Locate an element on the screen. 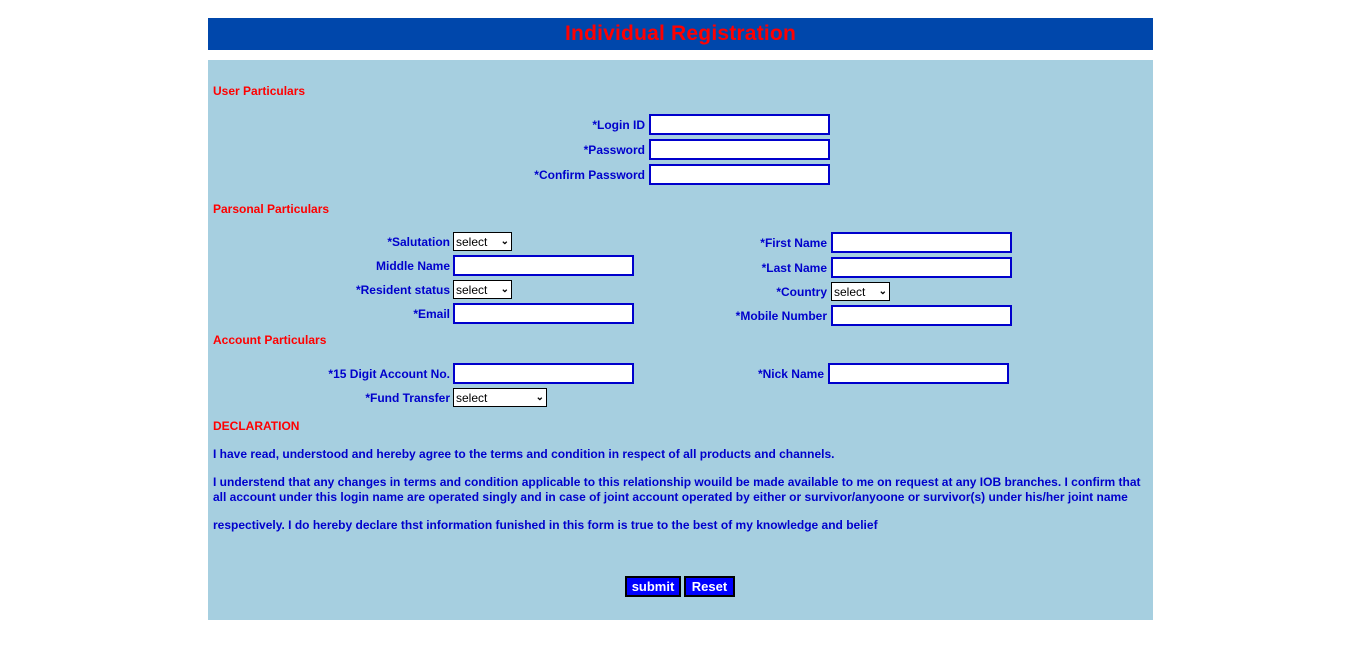 The width and height of the screenshot is (1363, 648). mobile-number-input is located at coordinates (921, 315).